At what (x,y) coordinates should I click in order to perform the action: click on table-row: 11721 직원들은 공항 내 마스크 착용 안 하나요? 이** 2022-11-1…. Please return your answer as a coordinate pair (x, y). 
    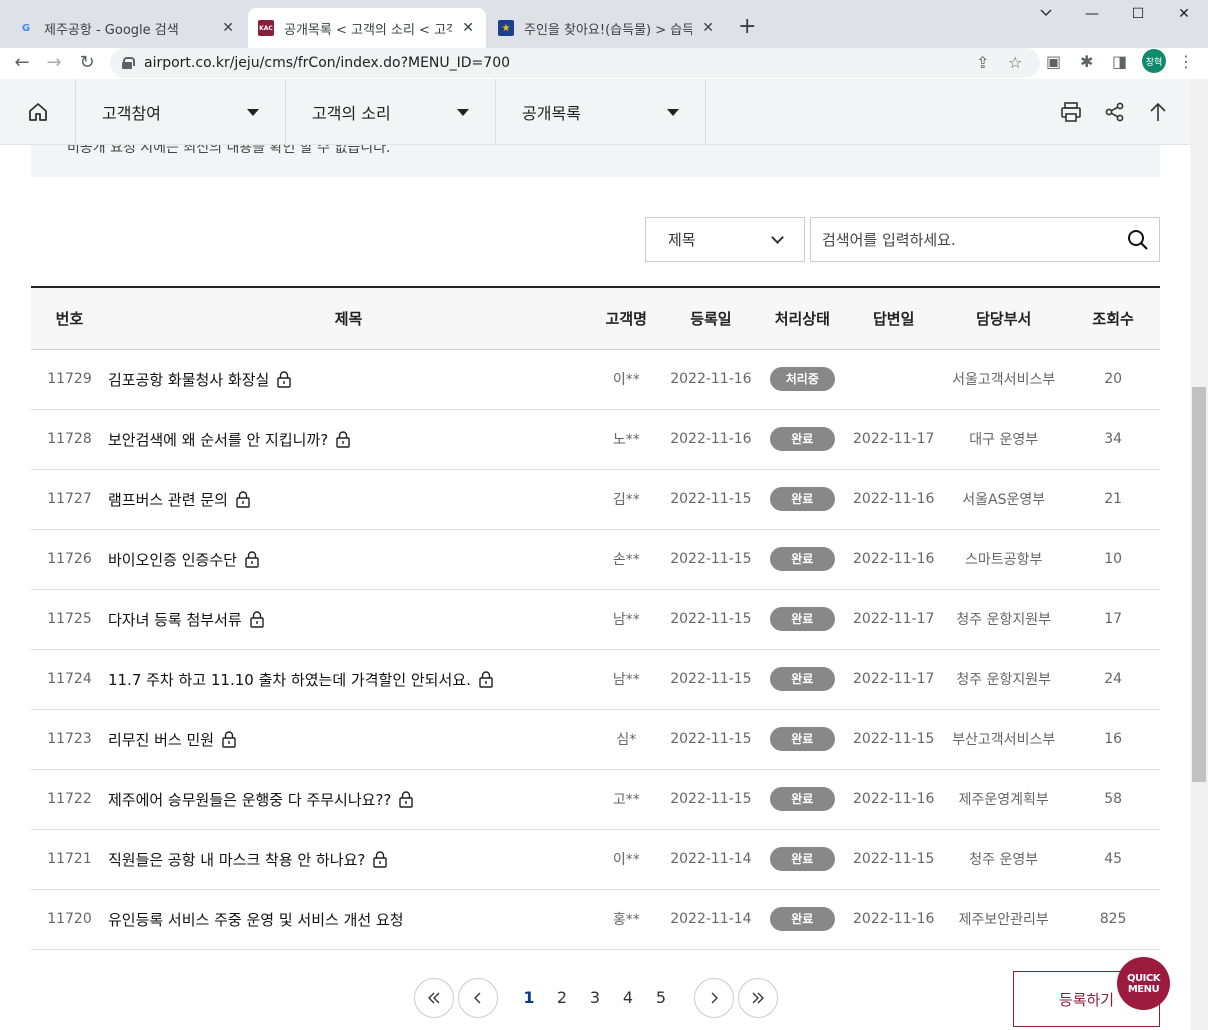
    Looking at the image, I should click on (595, 859).